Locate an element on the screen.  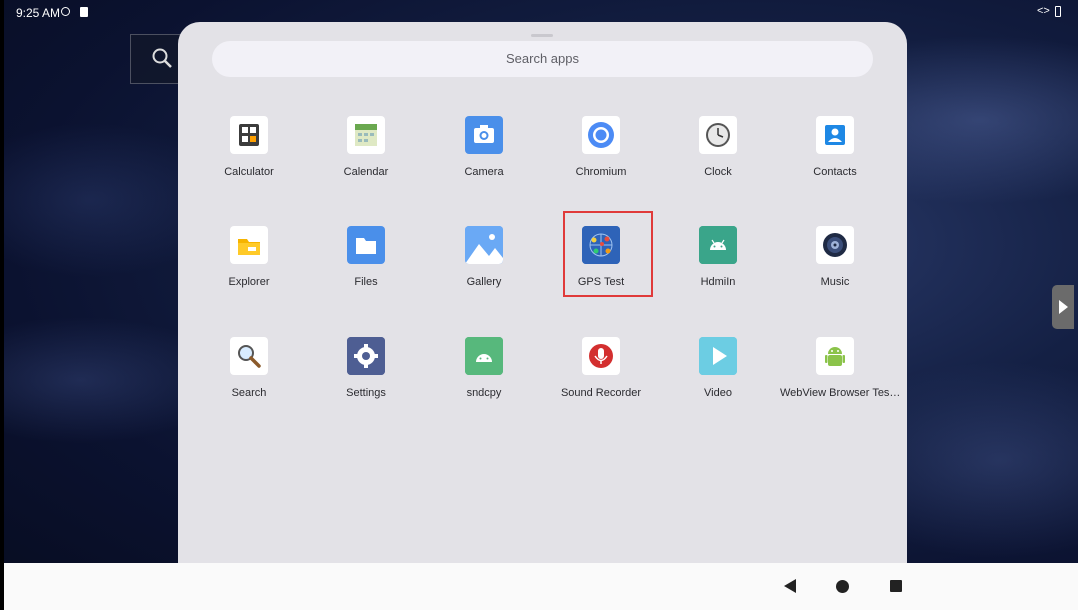
app-label: Gallery is located at coordinates (484, 282).